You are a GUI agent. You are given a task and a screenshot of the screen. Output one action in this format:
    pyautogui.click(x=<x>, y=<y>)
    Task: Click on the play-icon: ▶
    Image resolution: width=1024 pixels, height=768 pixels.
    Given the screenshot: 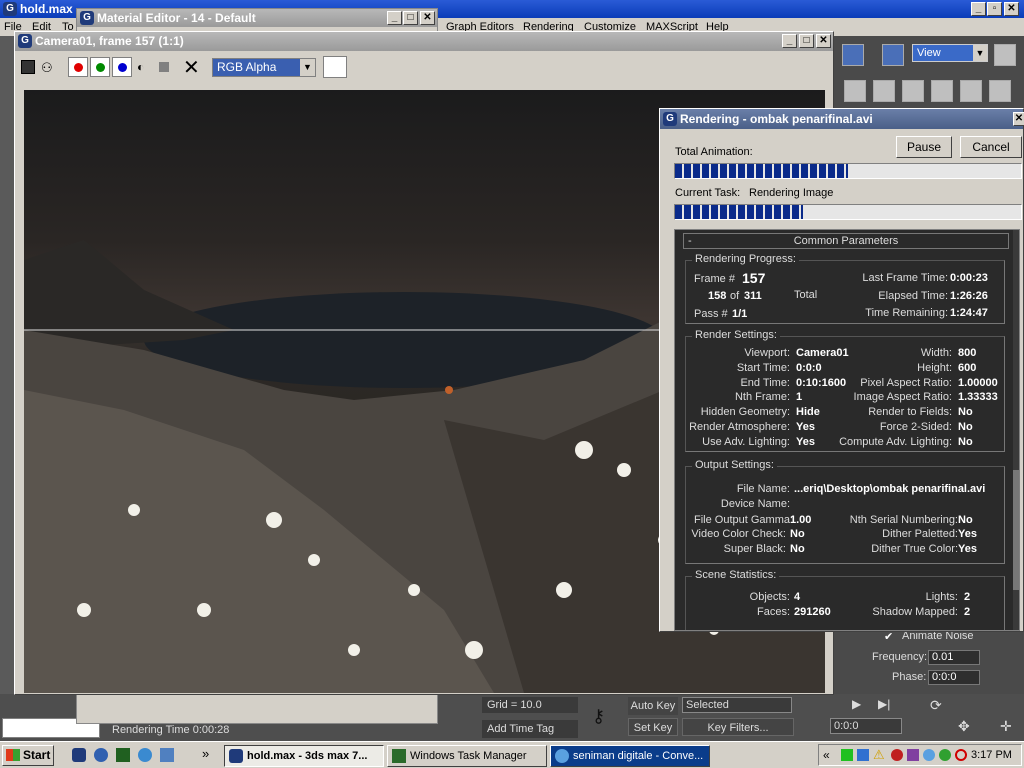 What is the action you would take?
    pyautogui.click(x=856, y=704)
    